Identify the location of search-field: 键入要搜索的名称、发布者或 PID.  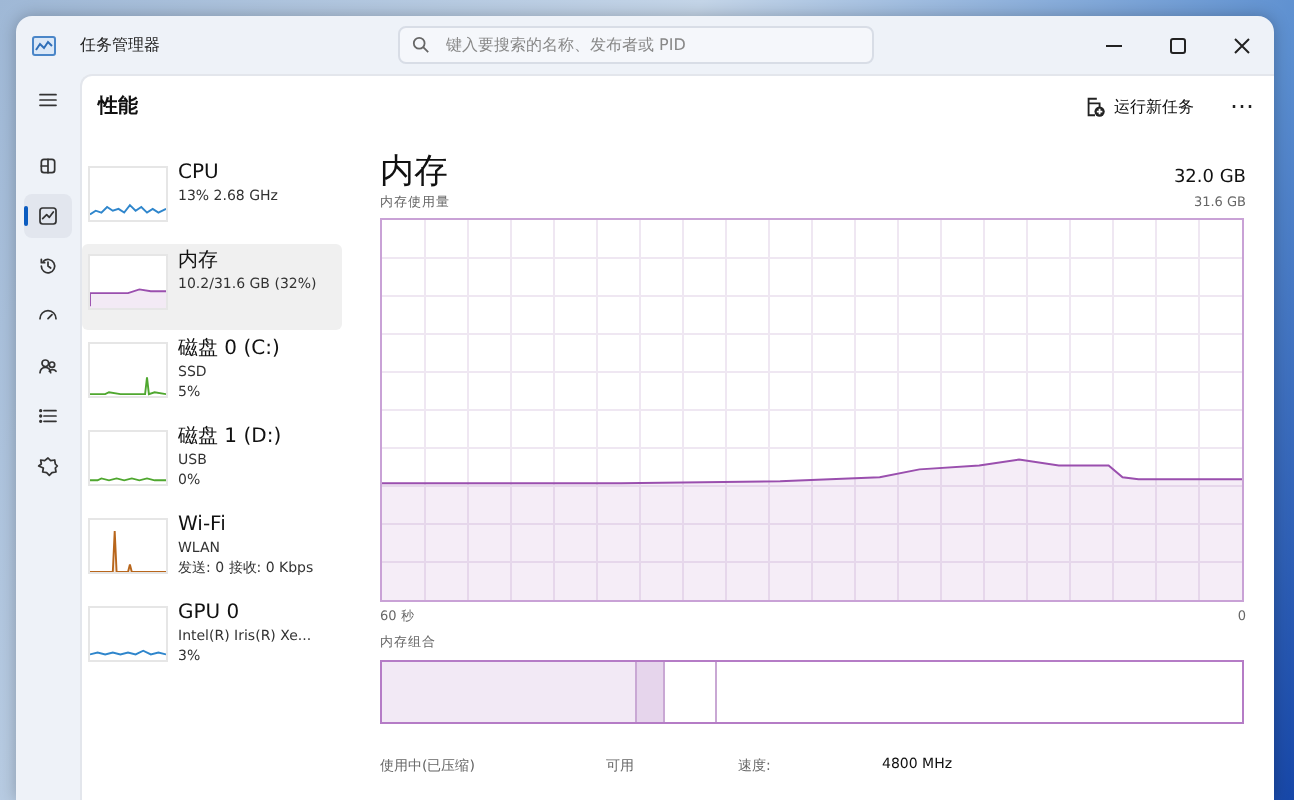
(636, 45).